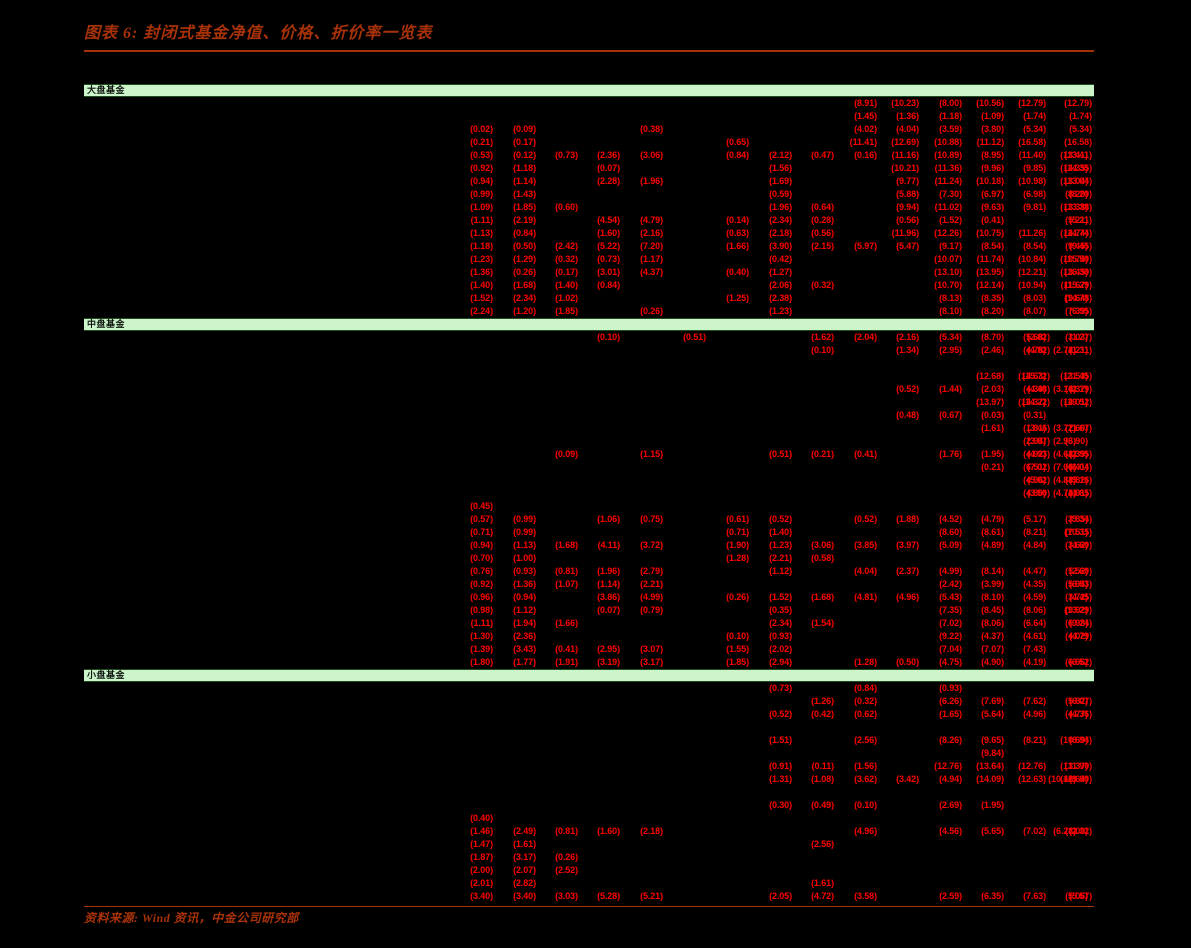 This screenshot has width=1191, height=948. Describe the element at coordinates (1034, 740) in the screenshot. I see `table-cell: (8.21)` at that location.